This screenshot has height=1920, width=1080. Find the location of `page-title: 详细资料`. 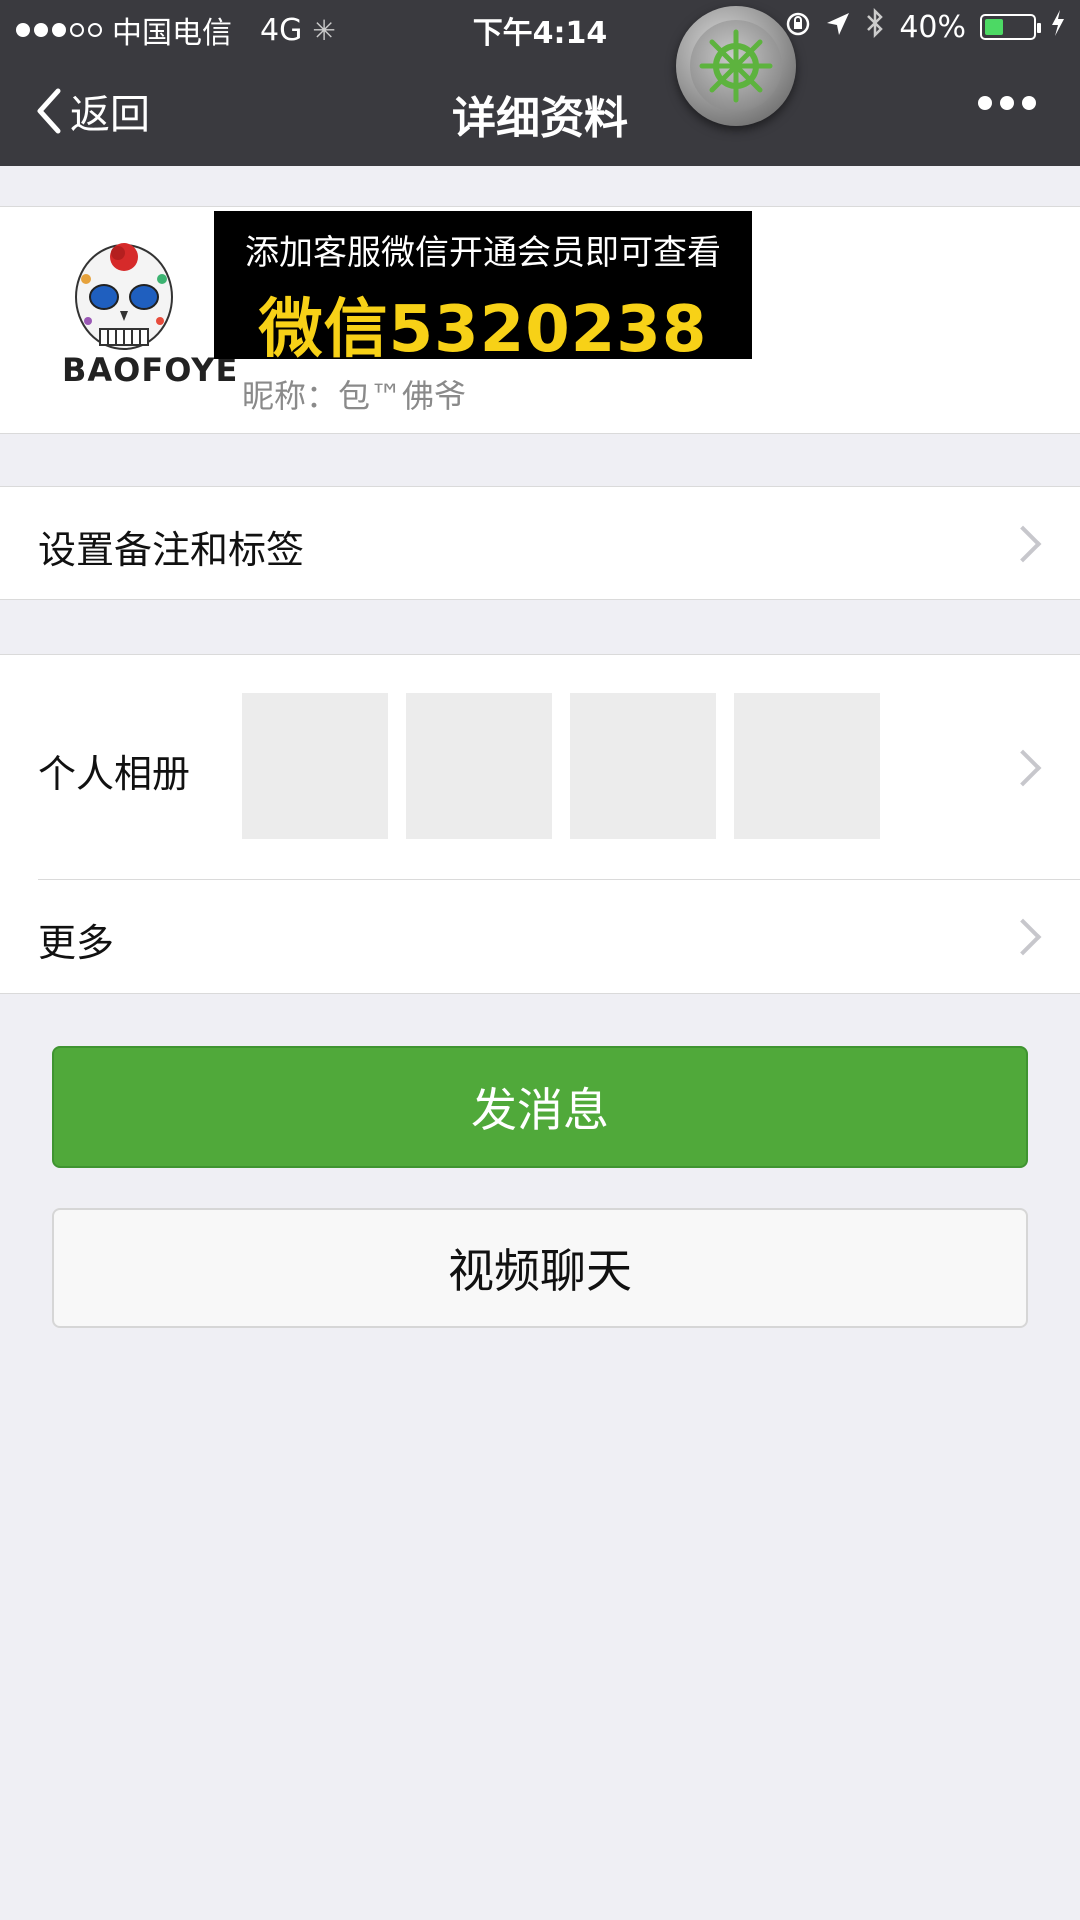

page-title: 详细资料 is located at coordinates (540, 118).